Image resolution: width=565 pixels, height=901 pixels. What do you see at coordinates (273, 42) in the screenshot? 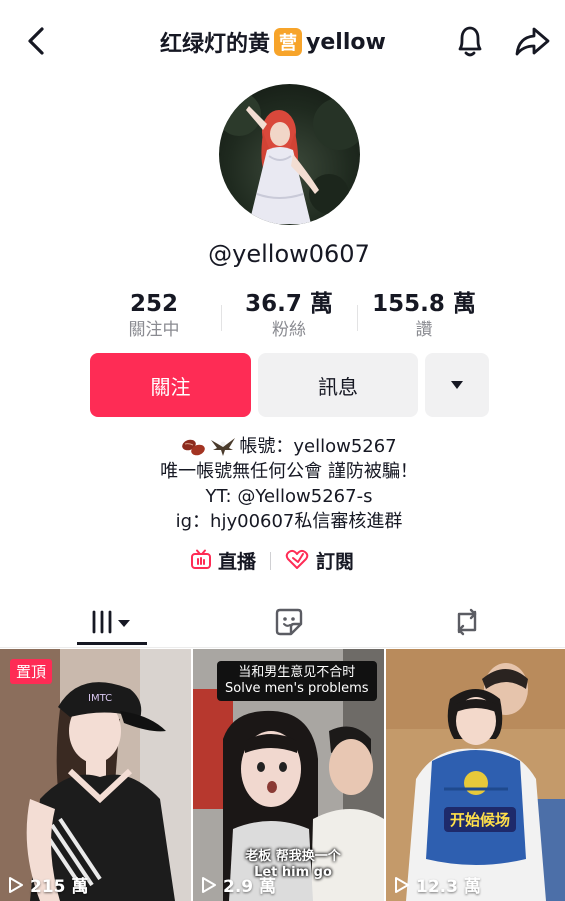
I see `profile-title: 红绿灯的黄 营 yellow` at bounding box center [273, 42].